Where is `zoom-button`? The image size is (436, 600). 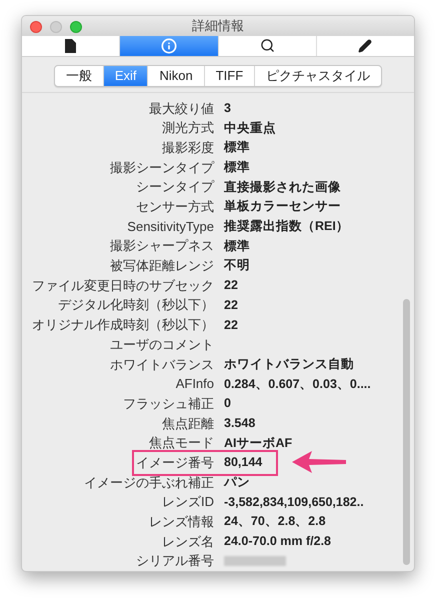 zoom-button is located at coordinates (76, 27).